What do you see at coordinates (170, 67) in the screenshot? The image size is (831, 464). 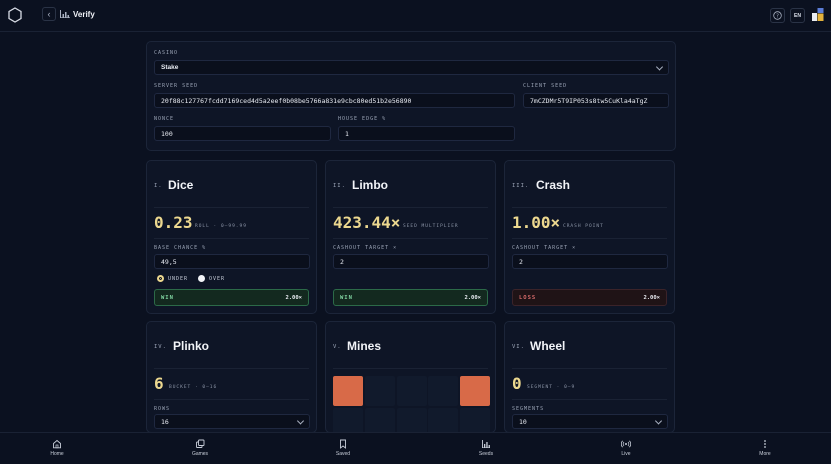 I see `casino-select-value: Stake` at bounding box center [170, 67].